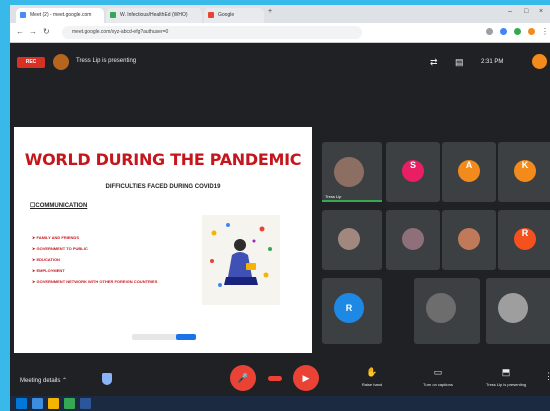  Describe the element at coordinates (526, 11) in the screenshot. I see `maximize-icon: □` at that location.